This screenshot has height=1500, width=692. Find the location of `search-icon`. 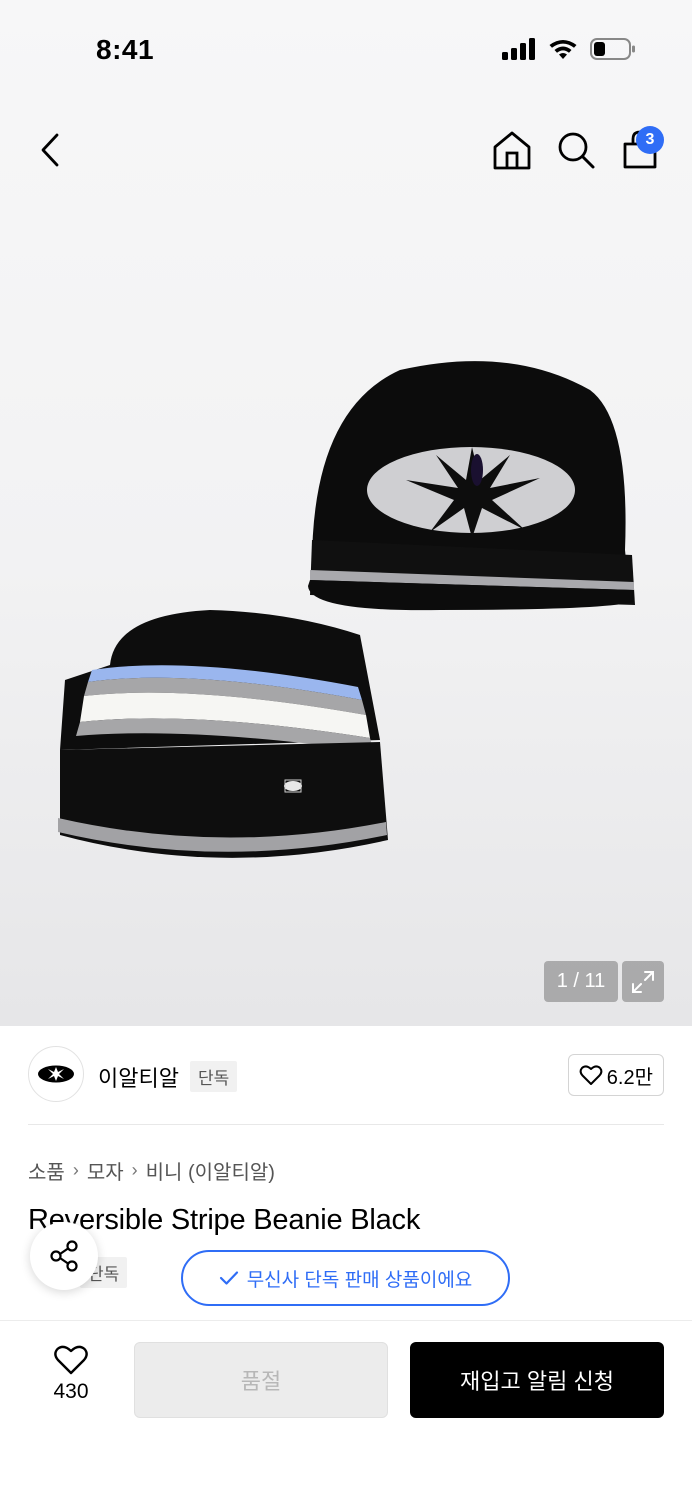

search-icon is located at coordinates (576, 150).